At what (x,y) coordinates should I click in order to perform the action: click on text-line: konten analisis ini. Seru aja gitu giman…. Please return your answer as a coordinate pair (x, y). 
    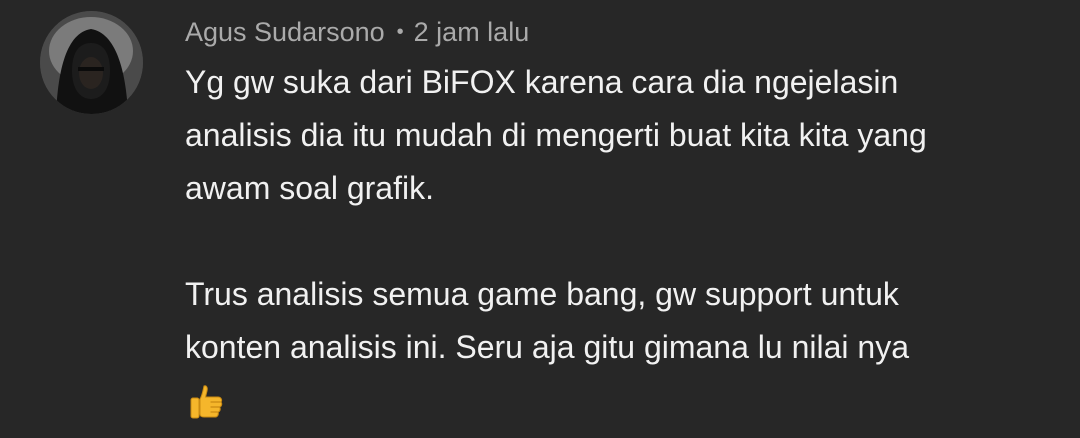
    Looking at the image, I should click on (547, 347).